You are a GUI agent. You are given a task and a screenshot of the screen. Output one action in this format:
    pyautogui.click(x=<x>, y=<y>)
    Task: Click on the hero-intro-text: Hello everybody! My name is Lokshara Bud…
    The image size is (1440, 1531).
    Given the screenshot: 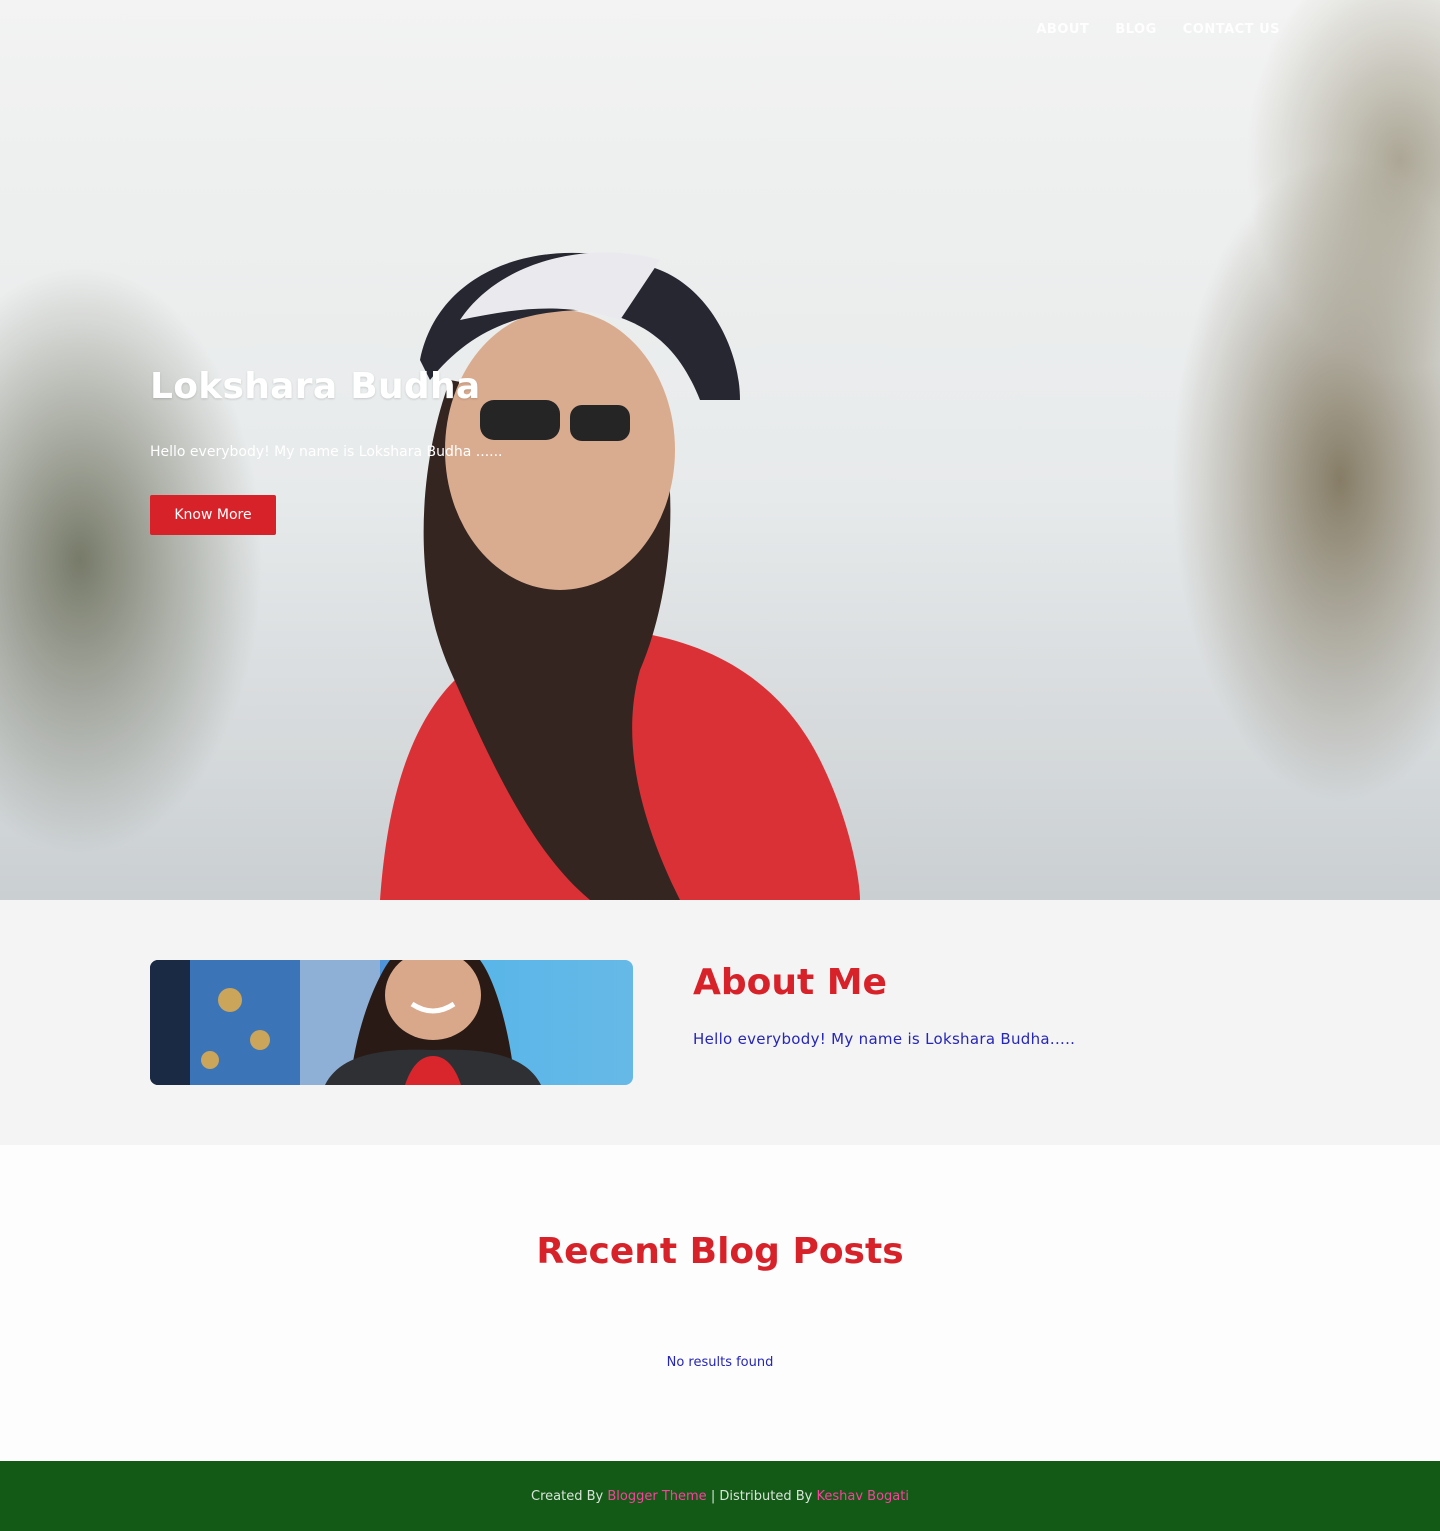 What is the action you would take?
    pyautogui.click(x=326, y=452)
    